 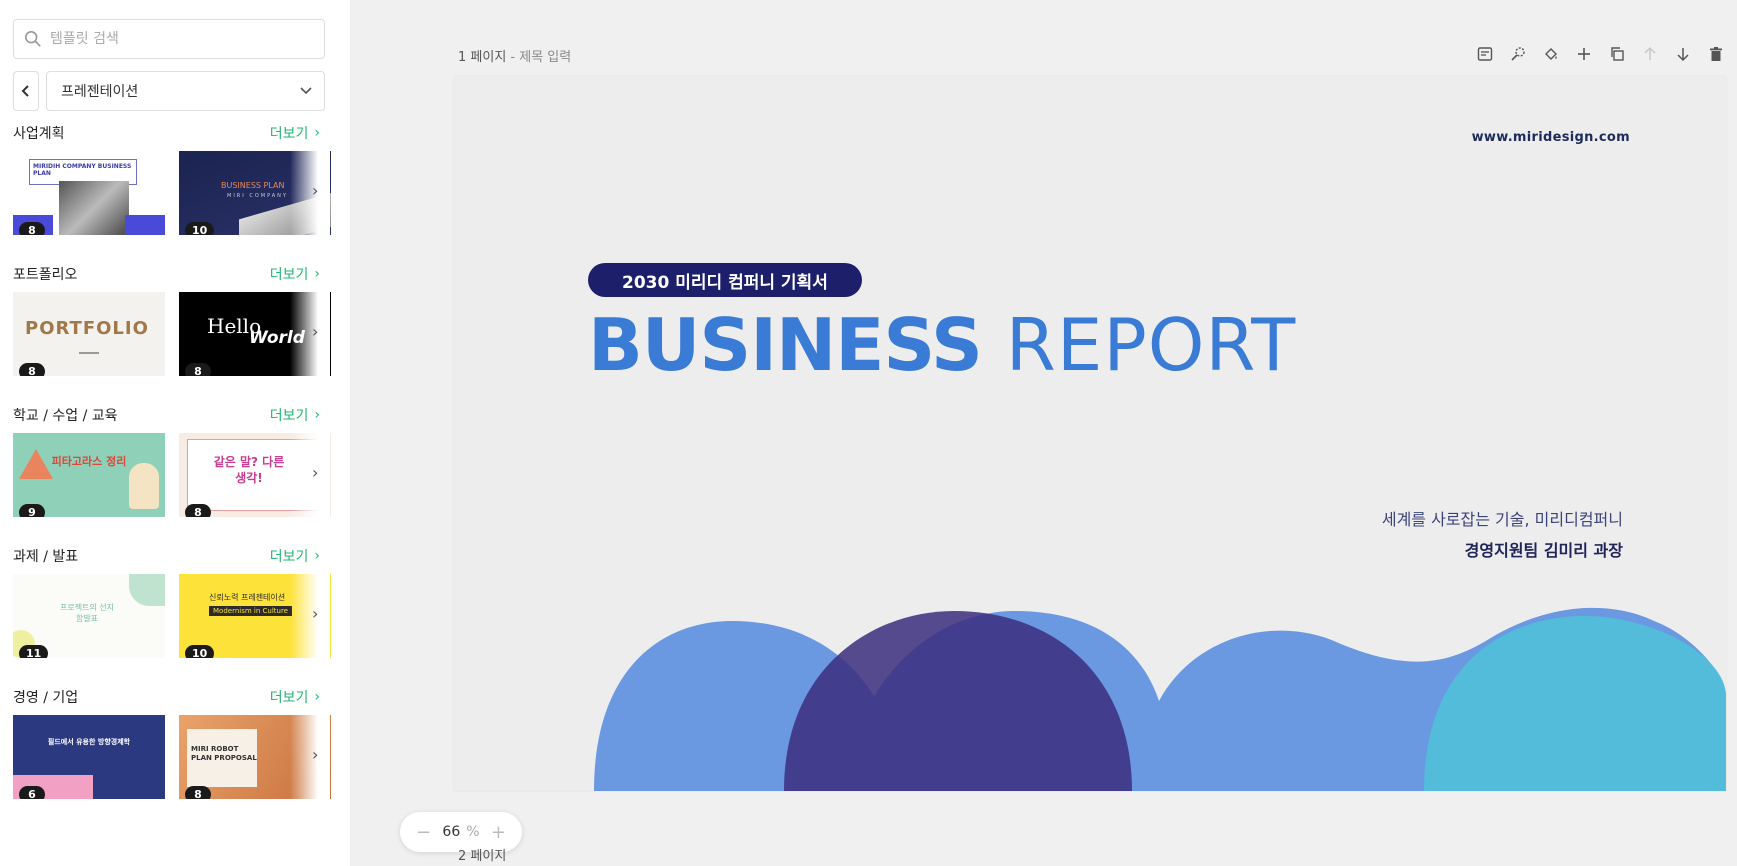 I want to click on paint-bucket-icon, so click(x=1551, y=54).